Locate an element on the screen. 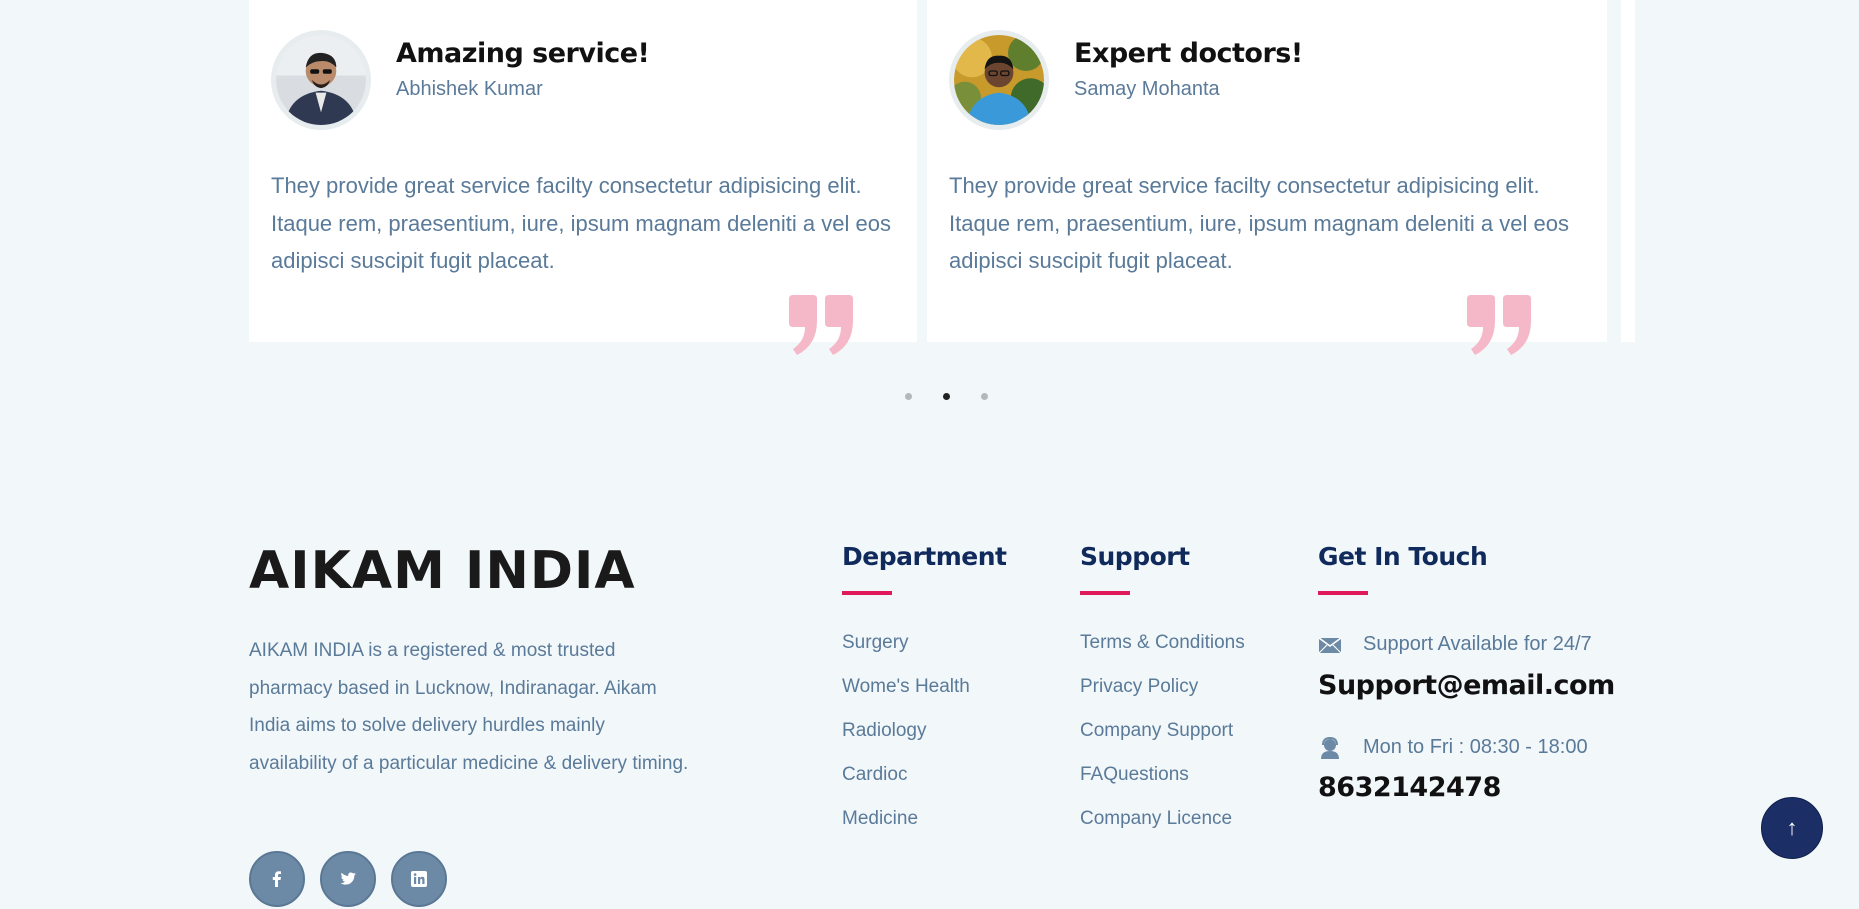 The width and height of the screenshot is (1859, 909). footer-brand: AIKAM INDIA is located at coordinates (442, 571).